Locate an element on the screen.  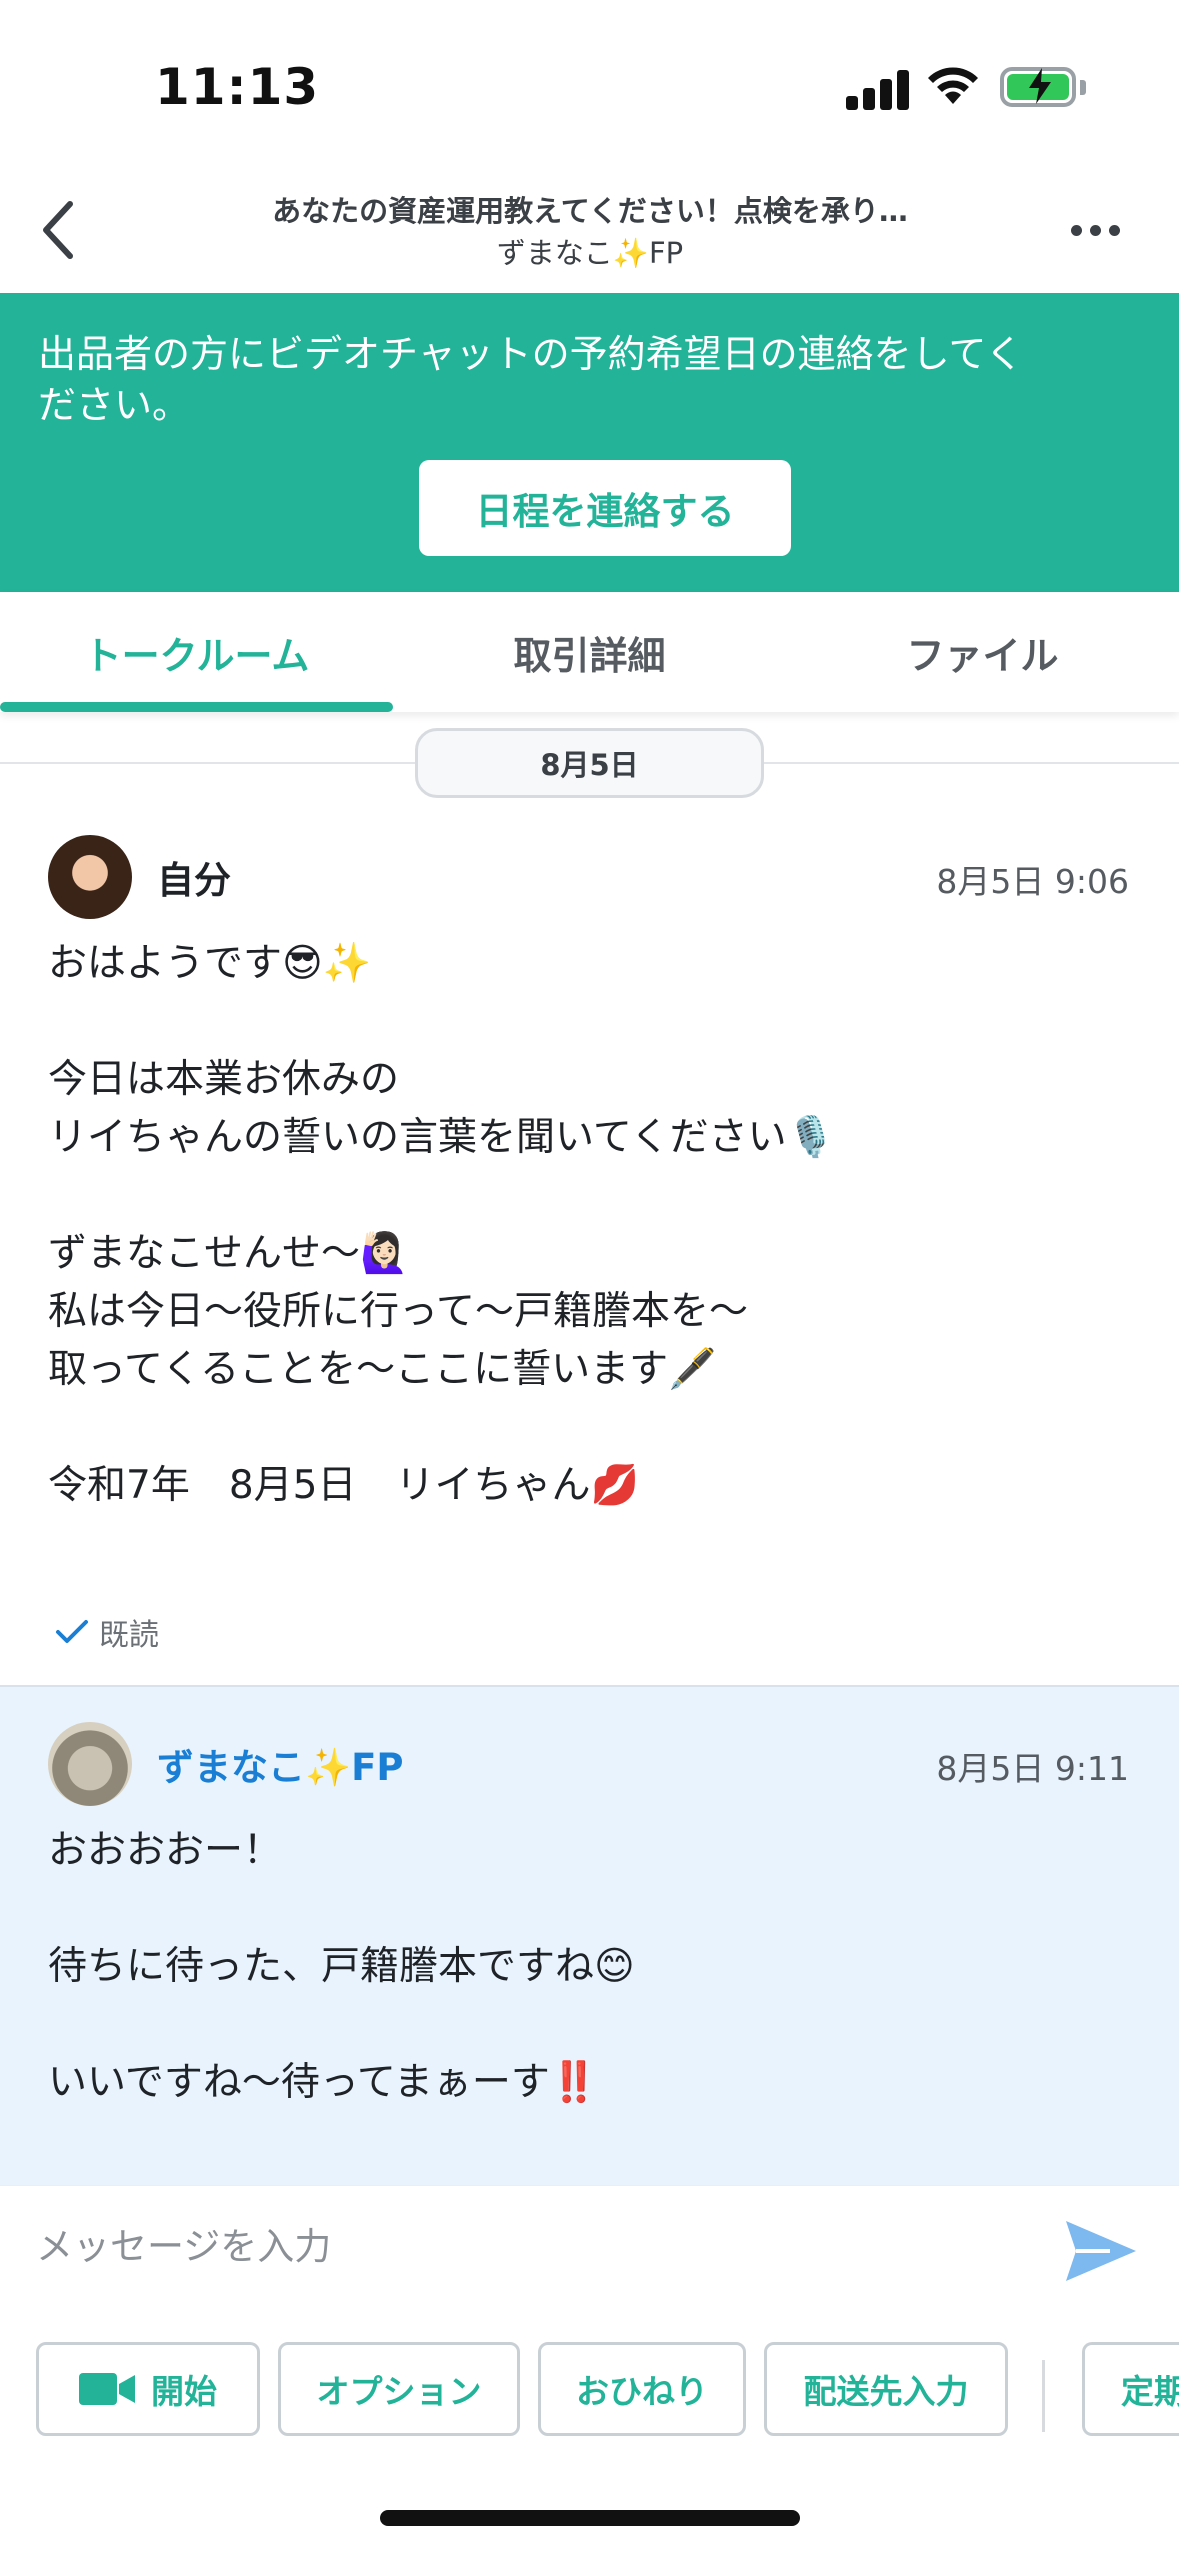
message-line: リイちゃんの誓いの言葉を聞いてください🎙️ is located at coordinates (442, 1137).